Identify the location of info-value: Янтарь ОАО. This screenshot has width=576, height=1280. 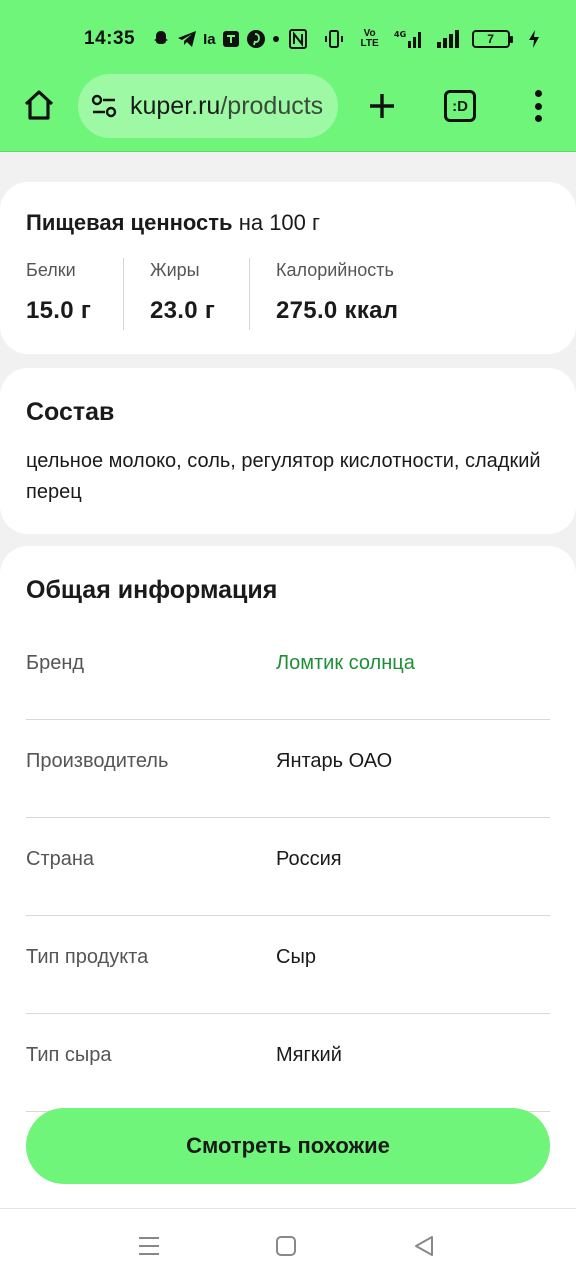
(334, 761).